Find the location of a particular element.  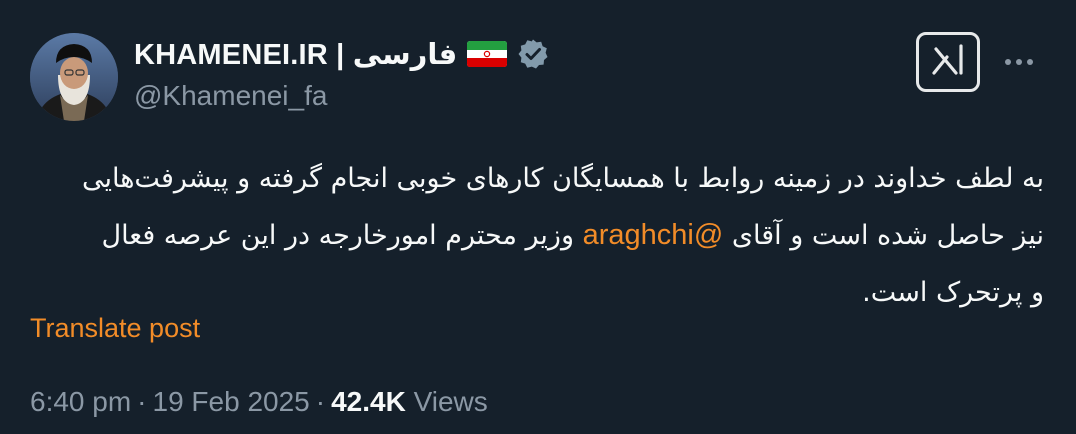

verified-badge-icon is located at coordinates (533, 54).